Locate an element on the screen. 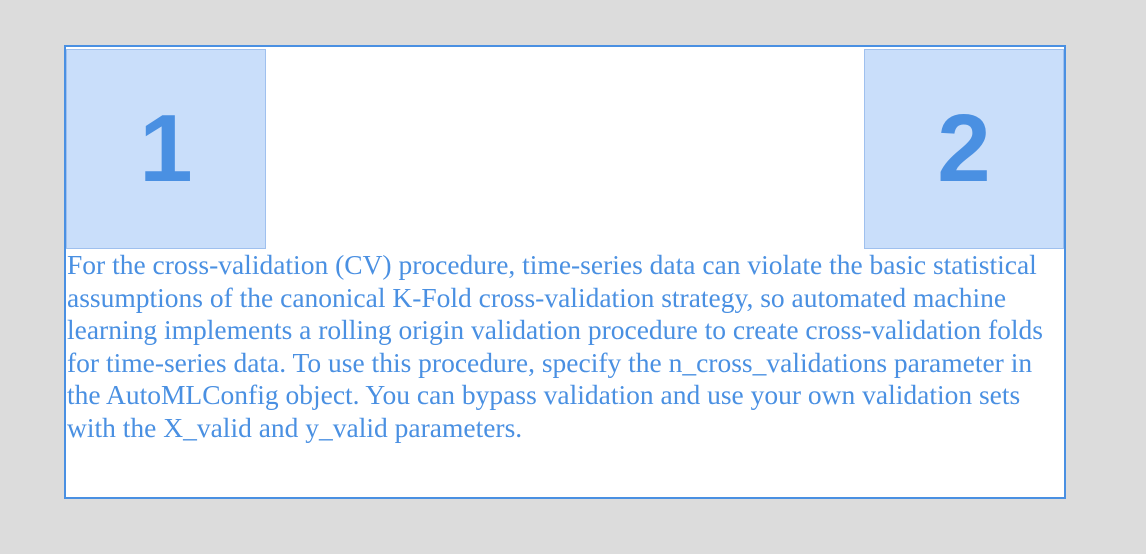  box-1: 1 is located at coordinates (166, 149).